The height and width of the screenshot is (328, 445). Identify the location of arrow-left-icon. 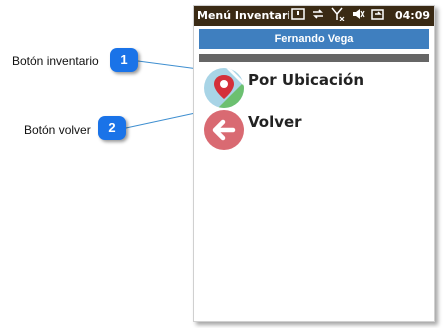
(224, 130).